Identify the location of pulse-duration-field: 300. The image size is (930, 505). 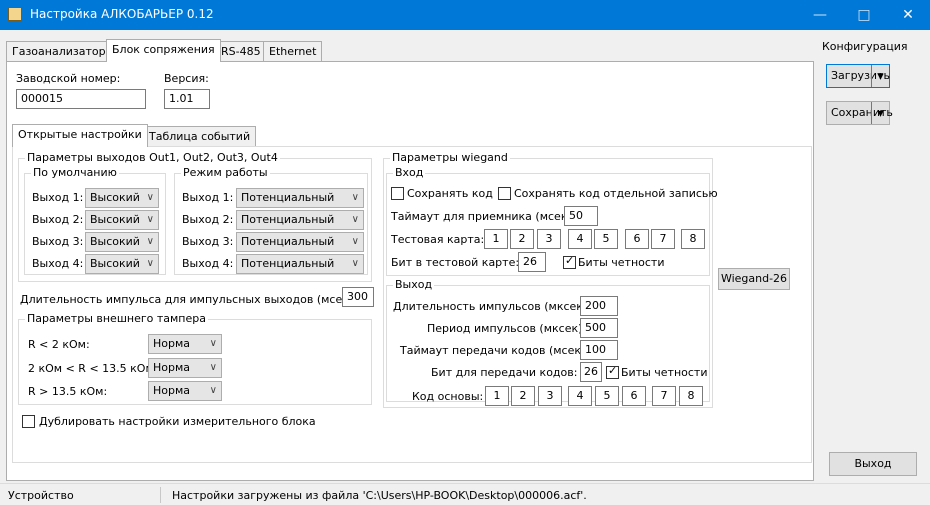
(358, 297).